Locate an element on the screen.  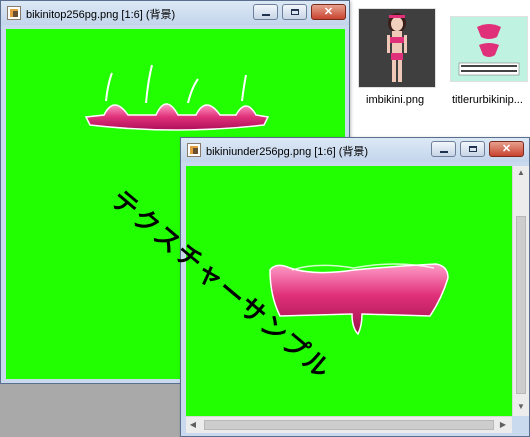
title-bar: bikinitop256pg.png [1:6] (背景) ✕ is located at coordinates (175, 13).